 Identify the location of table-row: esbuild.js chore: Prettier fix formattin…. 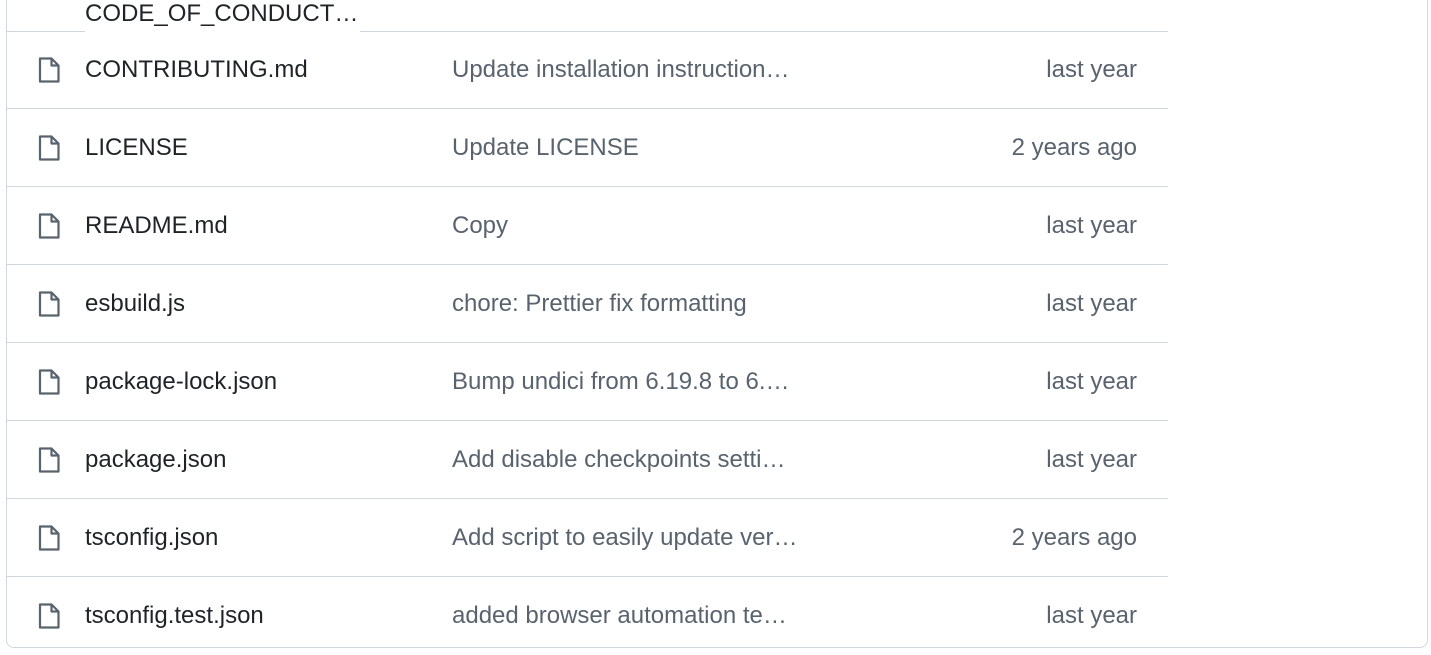
(587, 304).